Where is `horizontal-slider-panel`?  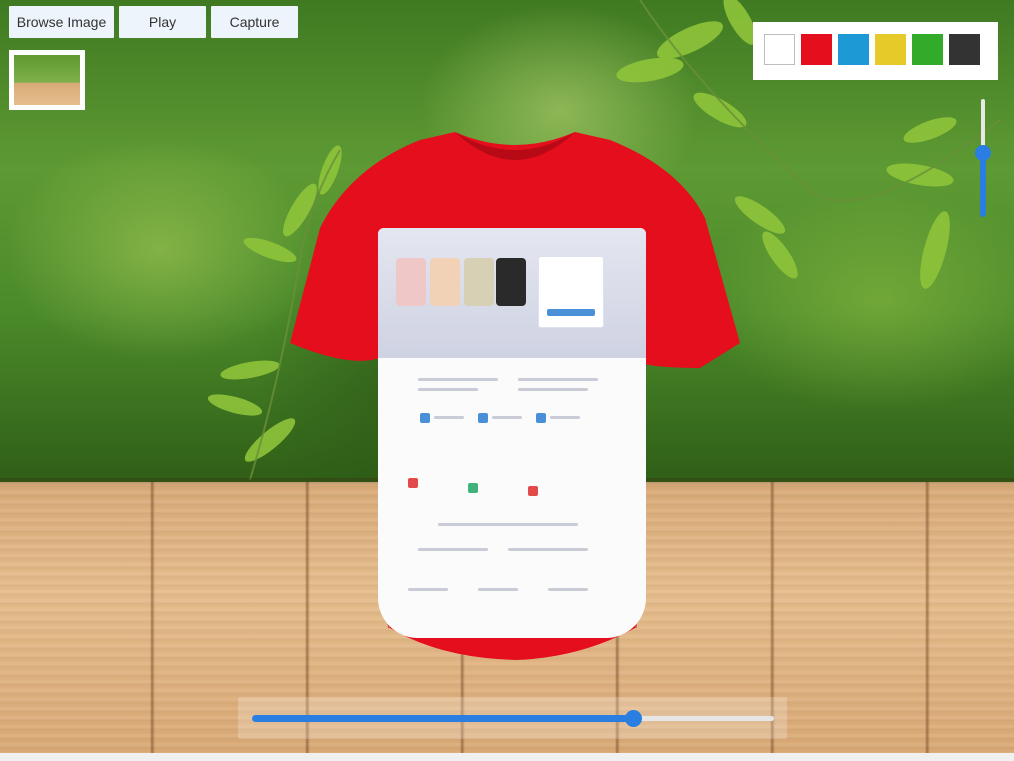 horizontal-slider-panel is located at coordinates (512, 718).